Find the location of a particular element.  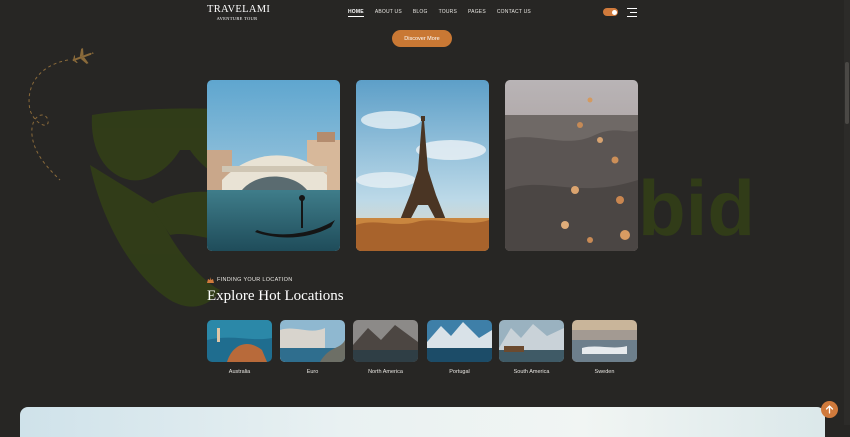

logo-title: TRAVELAMI is located at coordinates (239, 9).